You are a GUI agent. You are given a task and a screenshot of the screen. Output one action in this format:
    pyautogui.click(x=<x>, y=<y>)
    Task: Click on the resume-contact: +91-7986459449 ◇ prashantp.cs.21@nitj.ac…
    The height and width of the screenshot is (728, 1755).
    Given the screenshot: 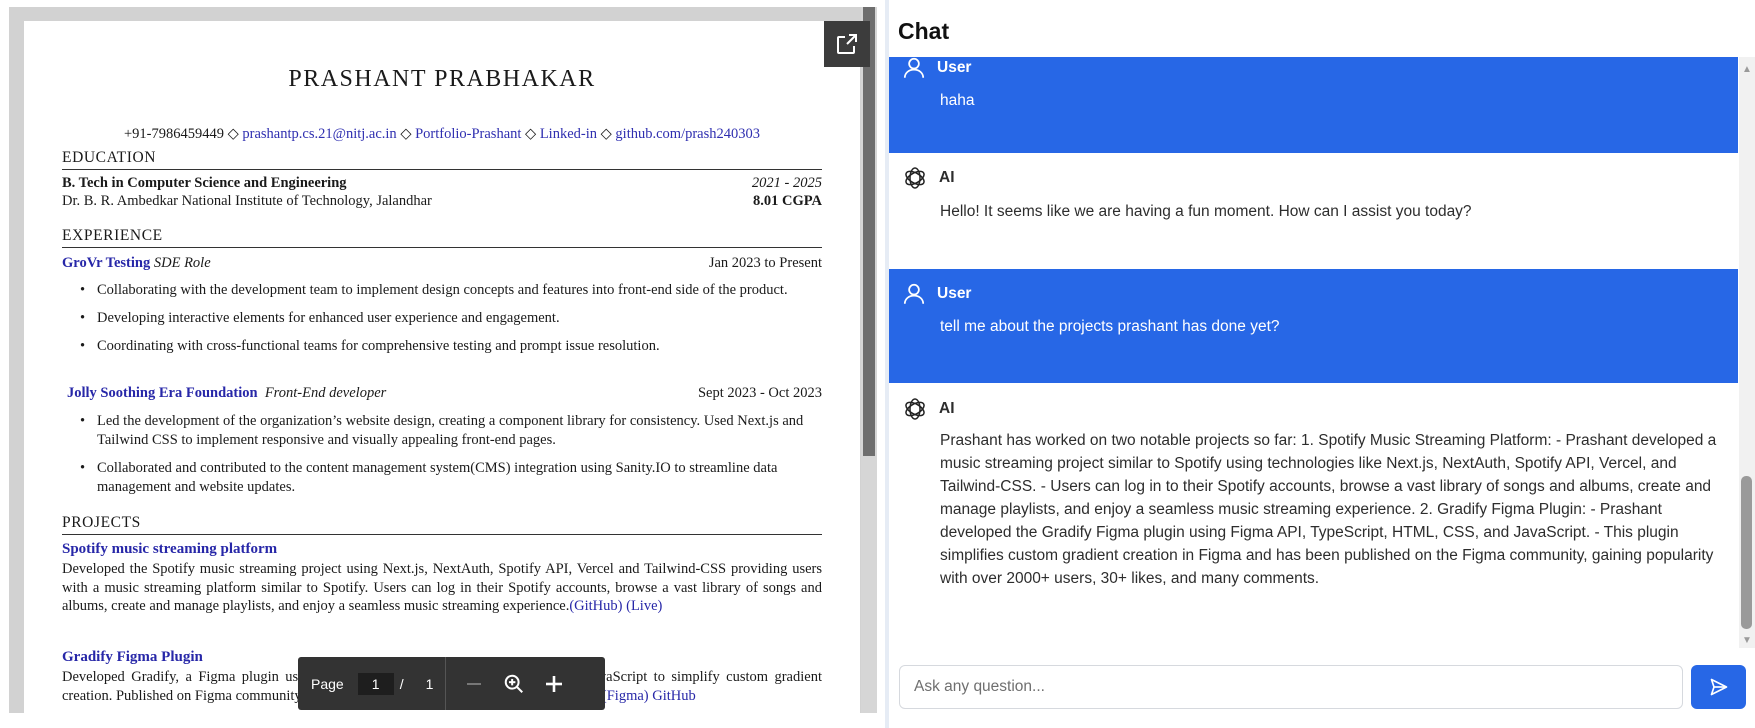 What is the action you would take?
    pyautogui.click(x=442, y=134)
    